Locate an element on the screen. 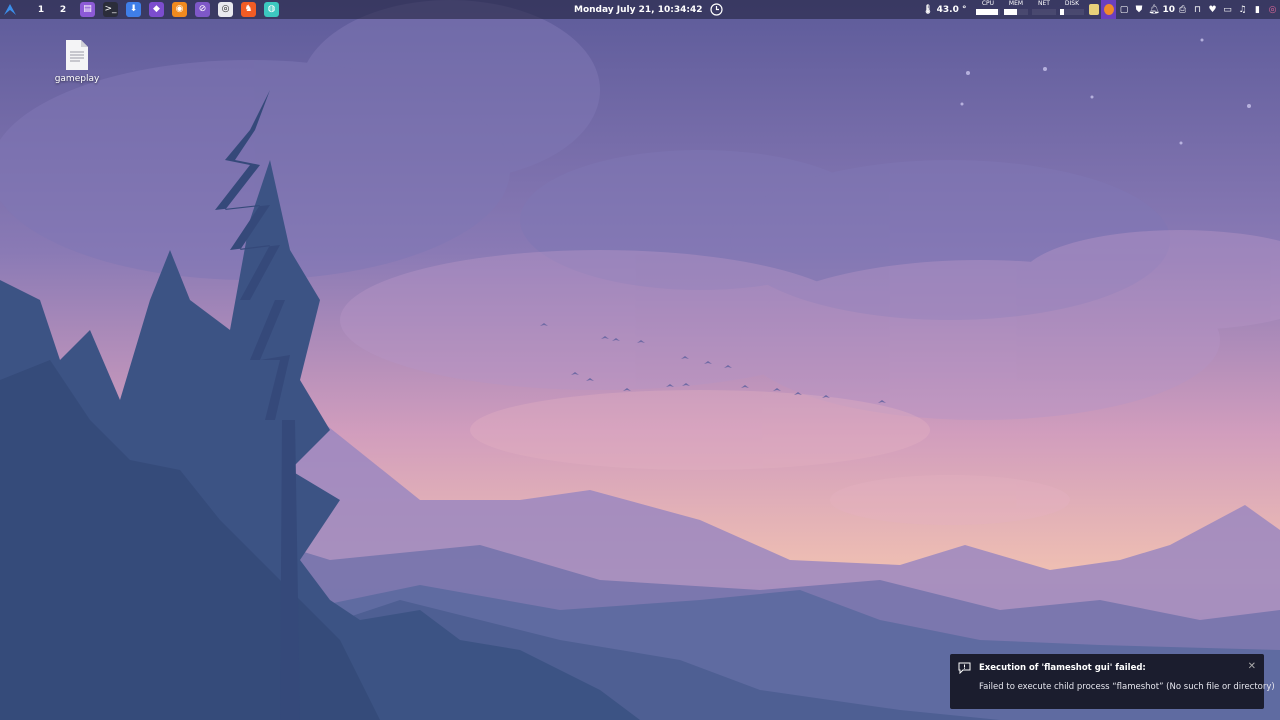  taskbar-apps: ▤ >_ ⬇ ◆ ◉ ⊘ ◎ ♞ ◍ is located at coordinates (179, 9).